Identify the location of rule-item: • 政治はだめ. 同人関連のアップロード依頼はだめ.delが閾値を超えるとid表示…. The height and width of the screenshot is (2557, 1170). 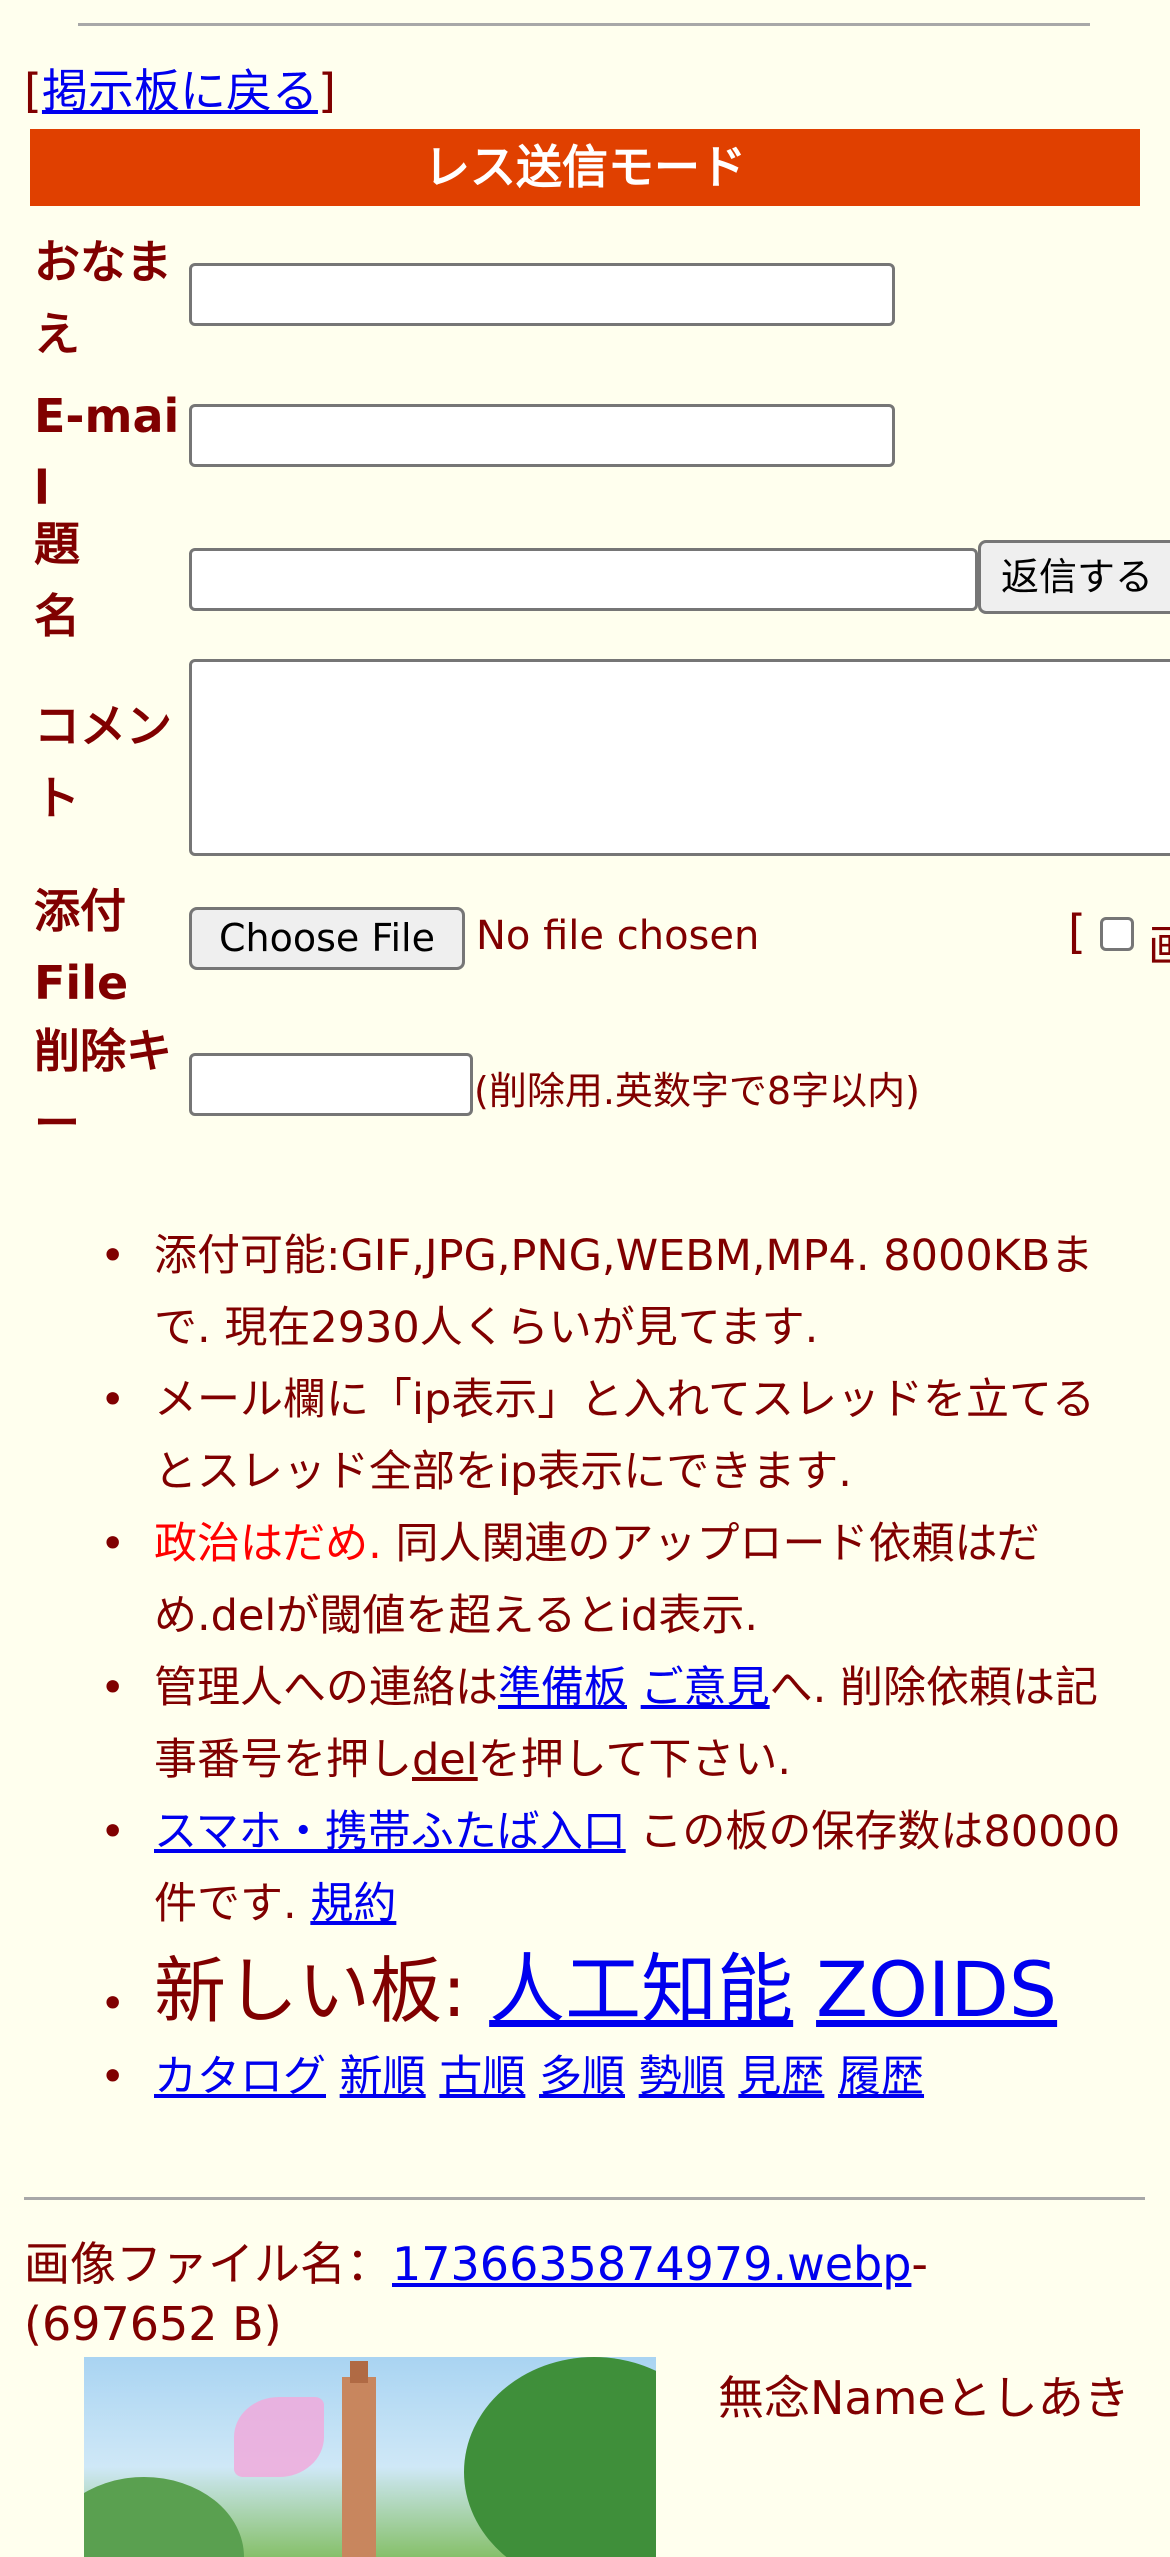
(570, 1580).